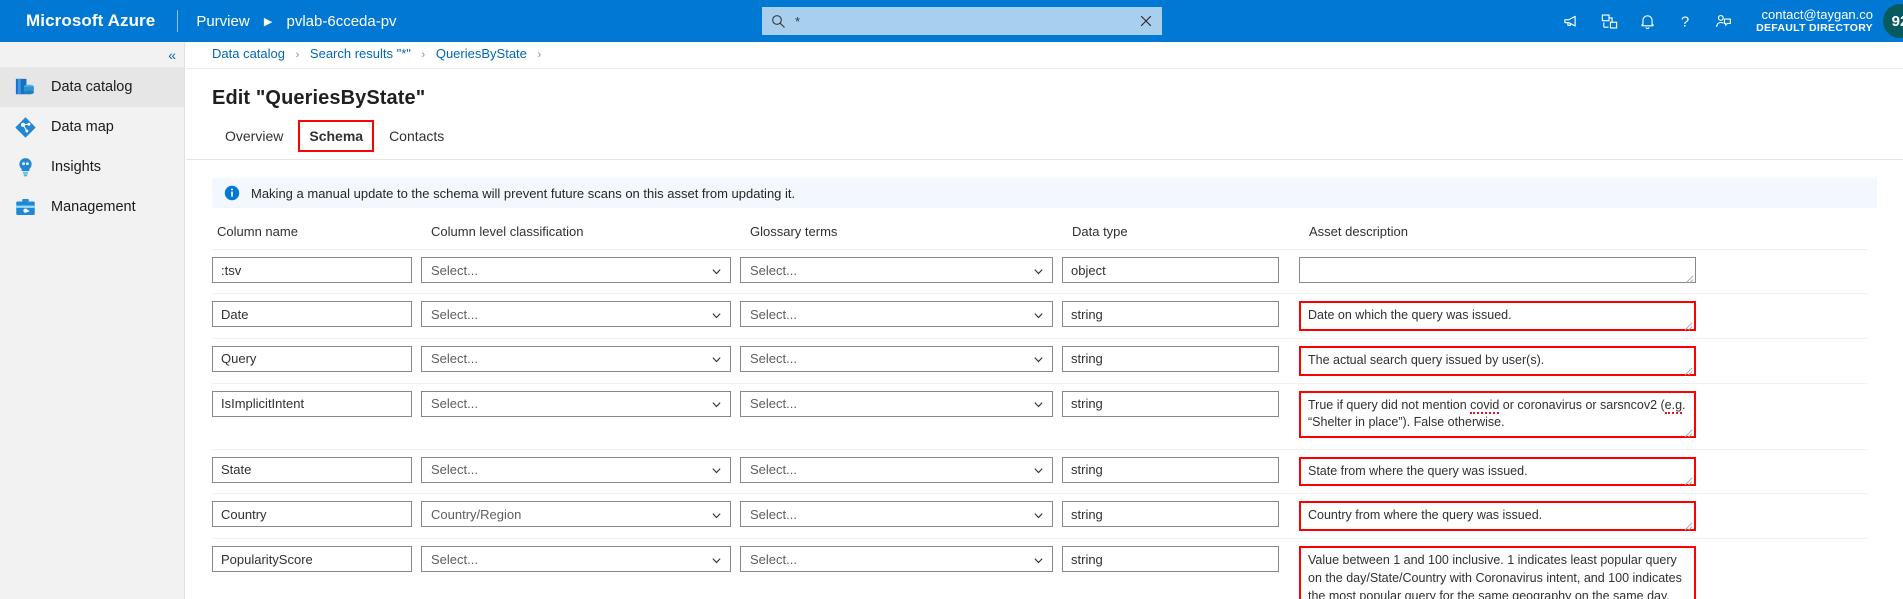 This screenshot has height=599, width=1903. What do you see at coordinates (1723, 21) in the screenshot?
I see `feedback-icon` at bounding box center [1723, 21].